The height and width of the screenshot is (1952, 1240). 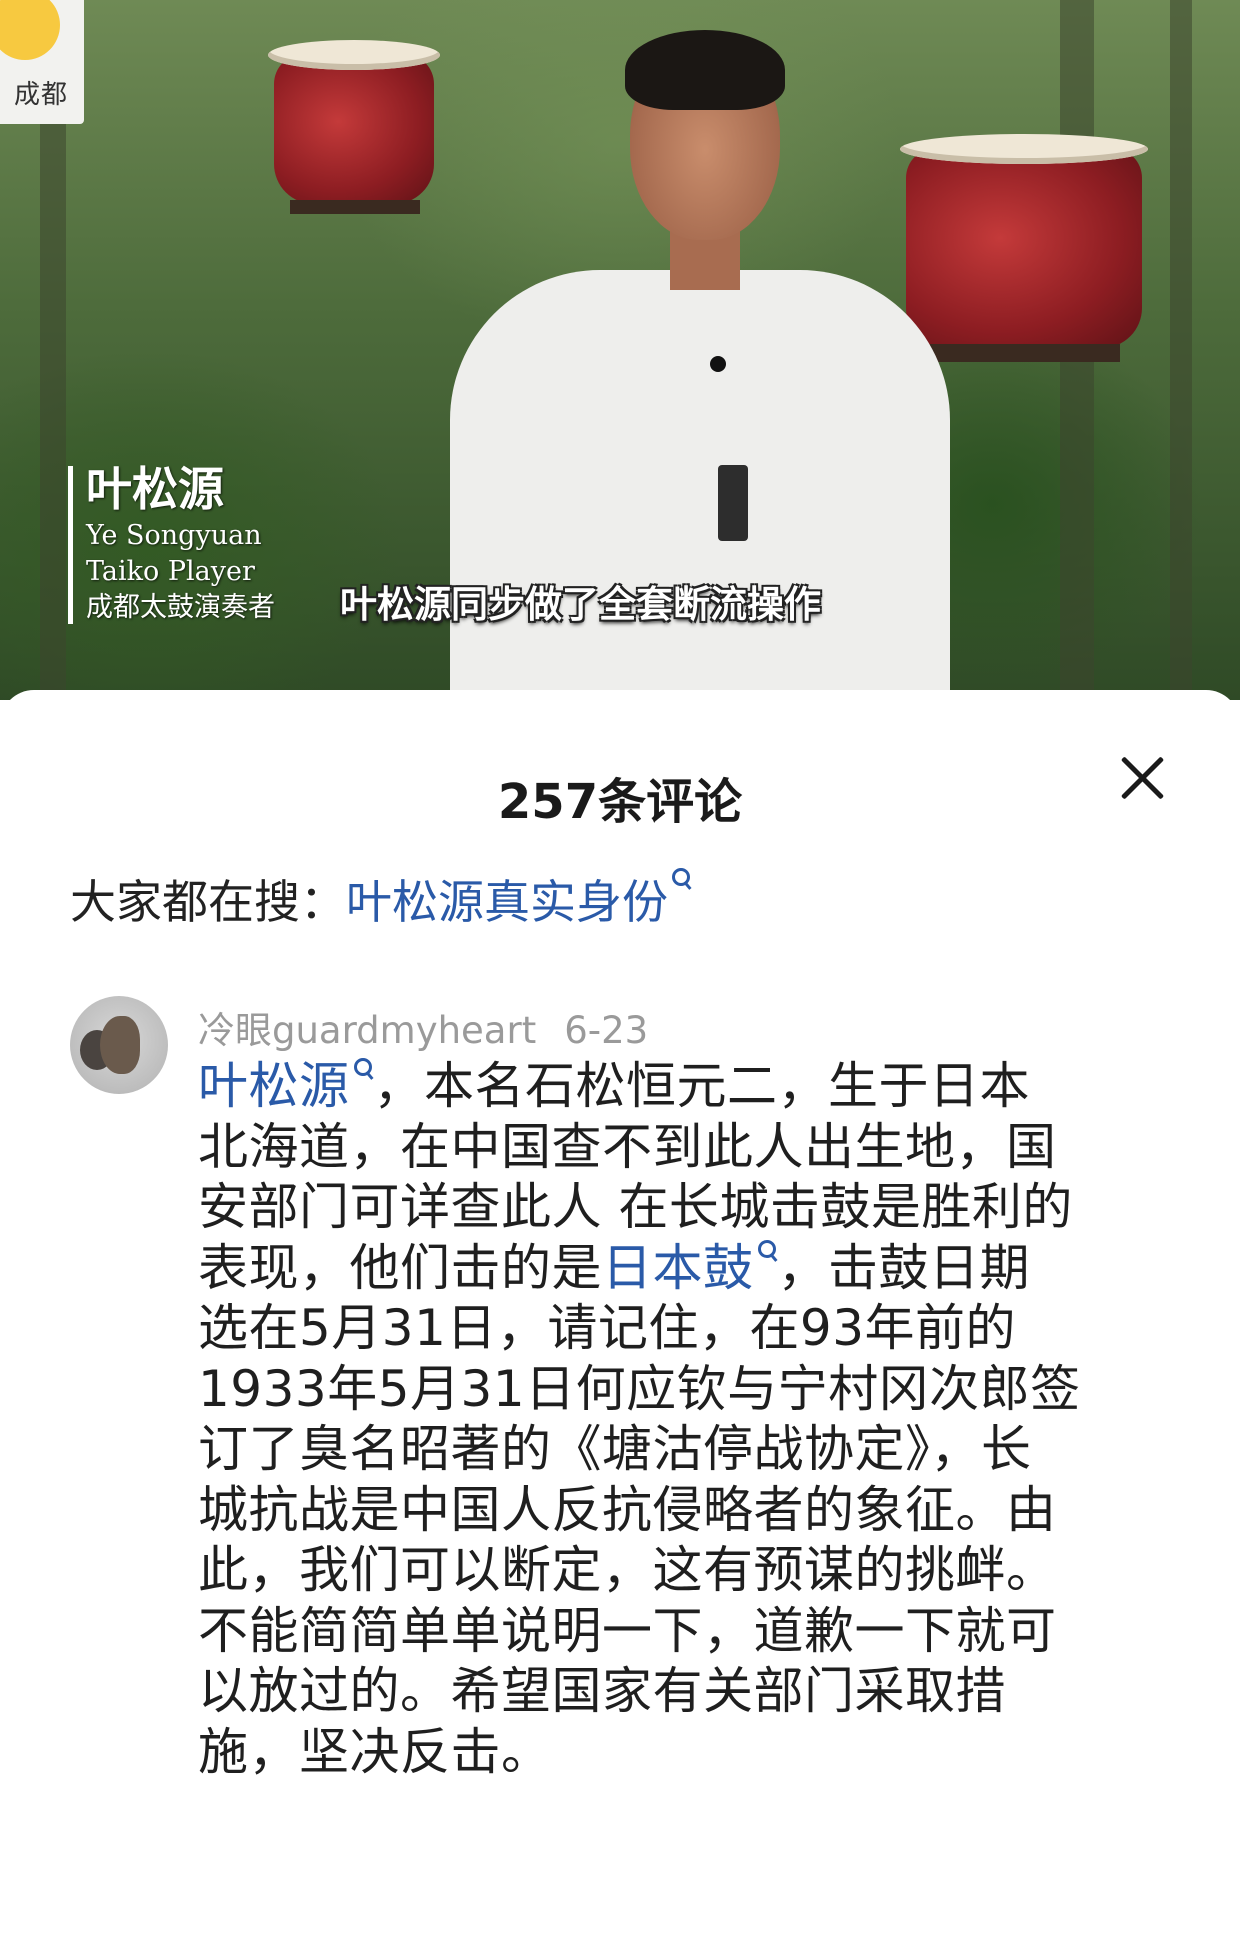 I want to click on trending-search-label: 大家都在搜：, so click(x=208, y=902).